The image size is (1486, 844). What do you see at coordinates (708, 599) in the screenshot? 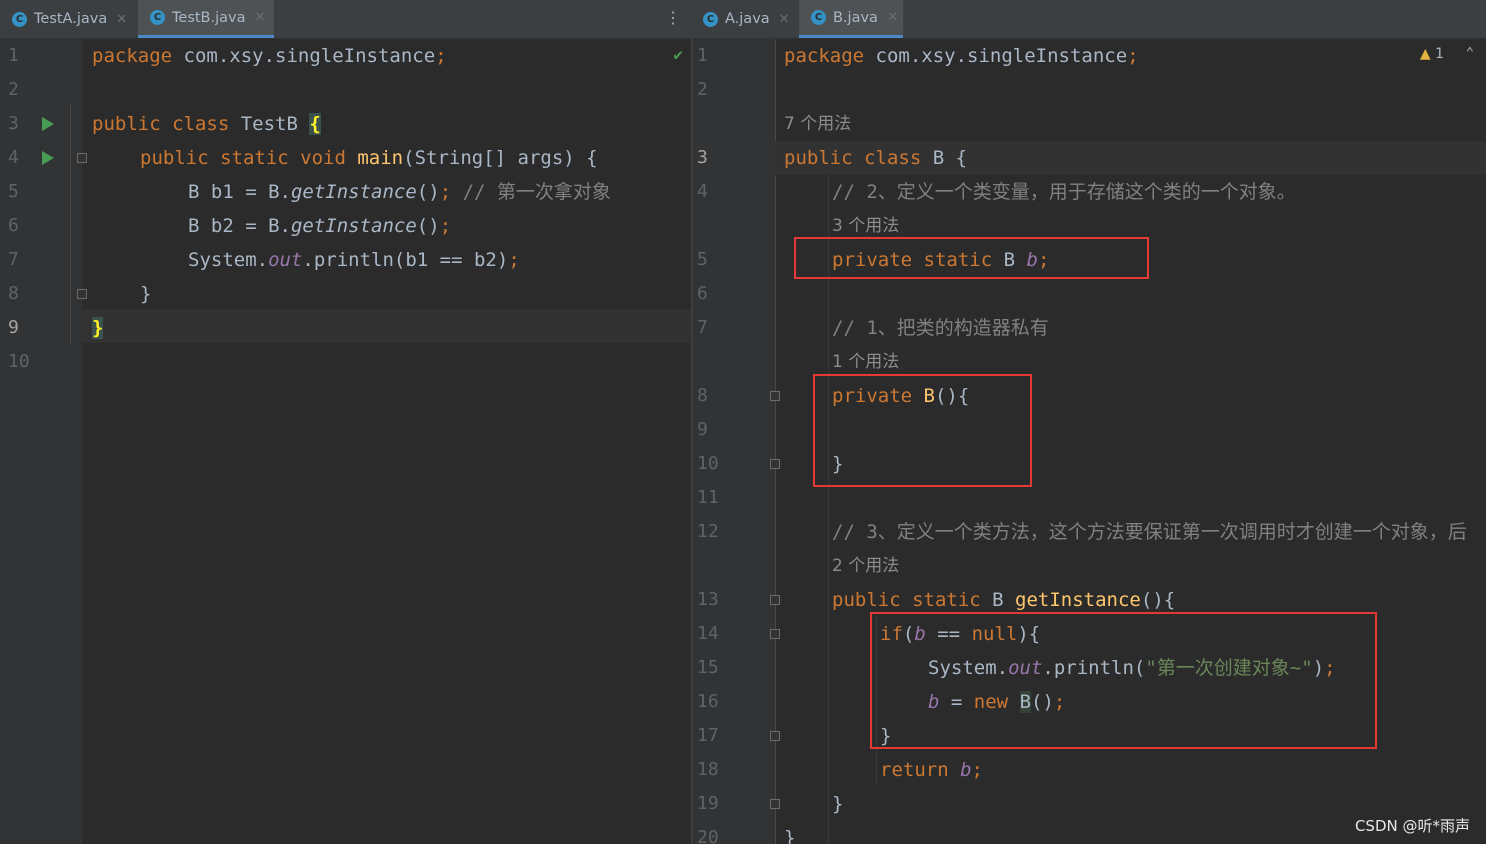
I see `line-number: 13` at bounding box center [708, 599].